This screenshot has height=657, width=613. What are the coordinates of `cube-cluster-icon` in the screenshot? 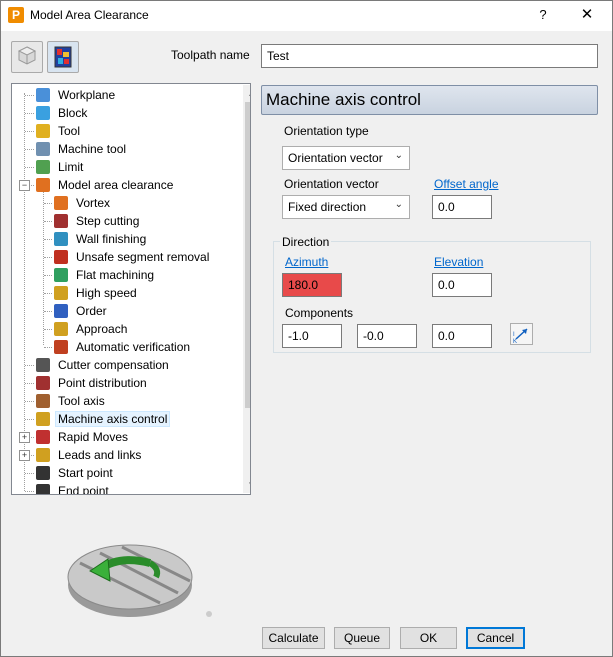 It's located at (27, 55).